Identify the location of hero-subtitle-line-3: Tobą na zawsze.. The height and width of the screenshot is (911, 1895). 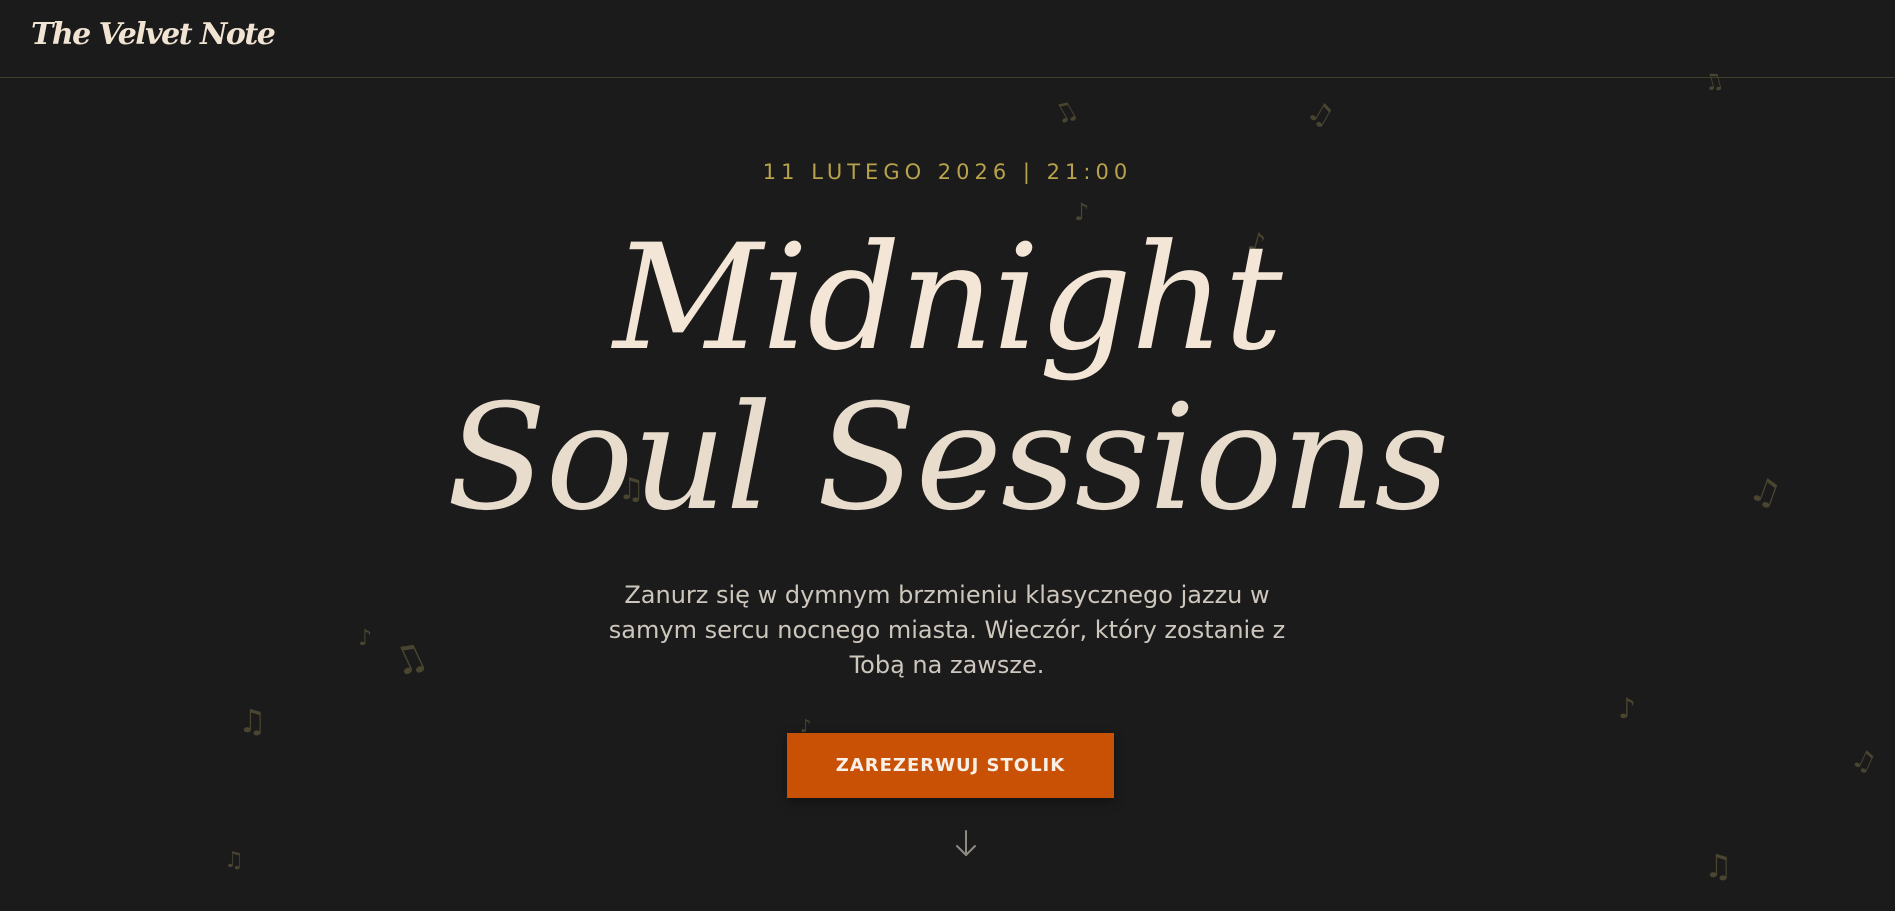
(947, 665).